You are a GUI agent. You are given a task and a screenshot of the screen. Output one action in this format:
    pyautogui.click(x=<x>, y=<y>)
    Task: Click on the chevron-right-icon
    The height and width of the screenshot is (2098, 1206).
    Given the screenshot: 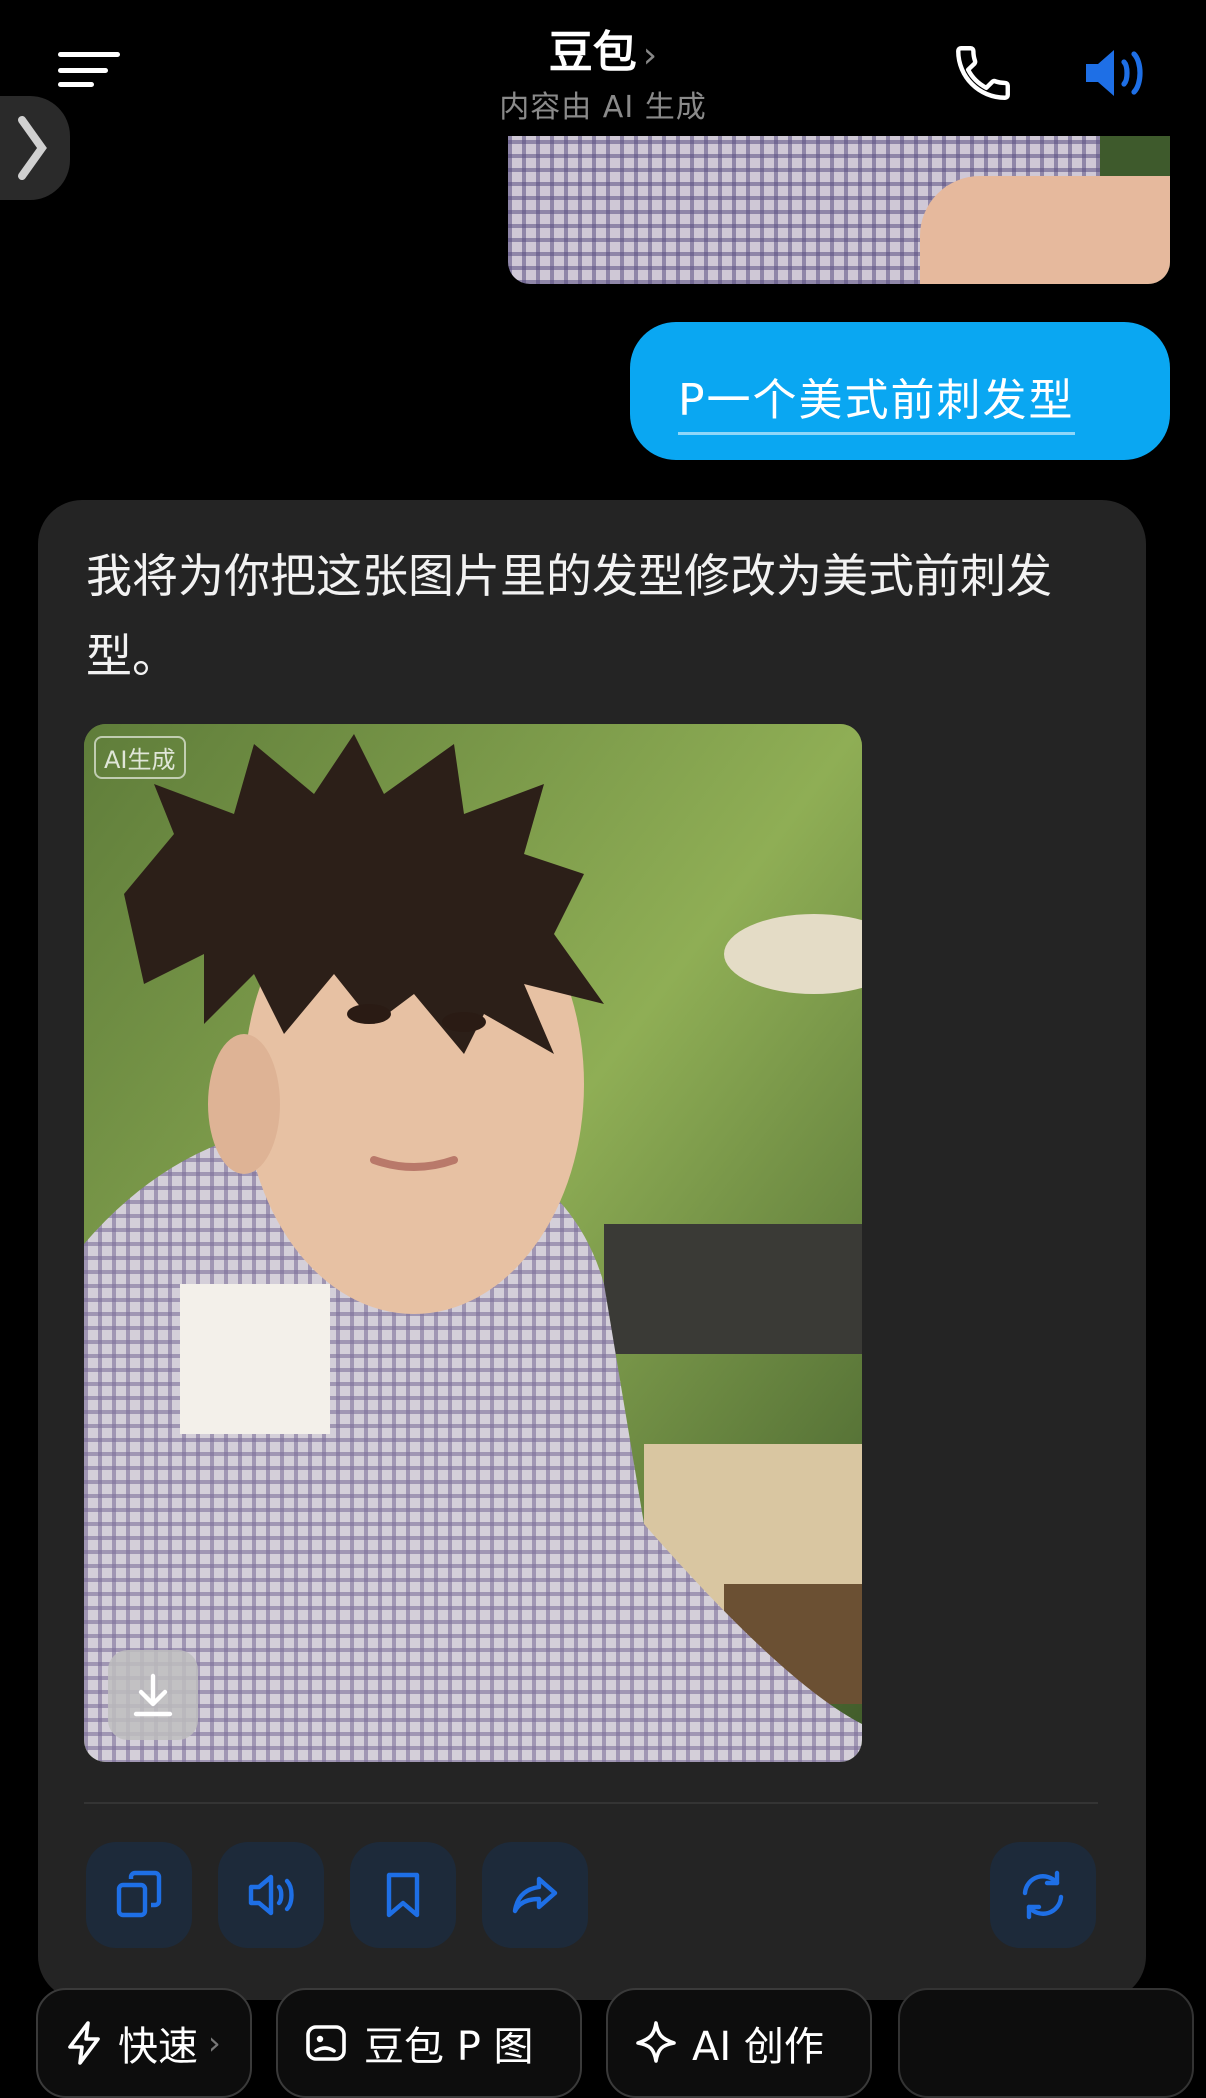 What is the action you would take?
    pyautogui.click(x=32, y=148)
    